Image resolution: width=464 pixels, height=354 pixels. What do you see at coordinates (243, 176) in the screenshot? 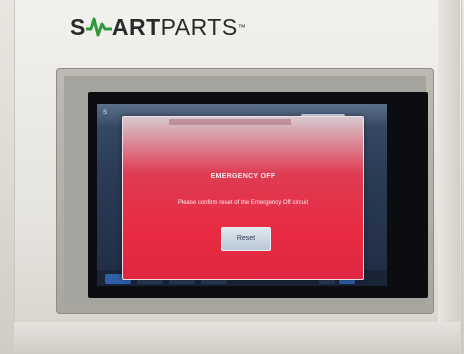
I see `dialog-title: EMERGENCY OFF` at bounding box center [243, 176].